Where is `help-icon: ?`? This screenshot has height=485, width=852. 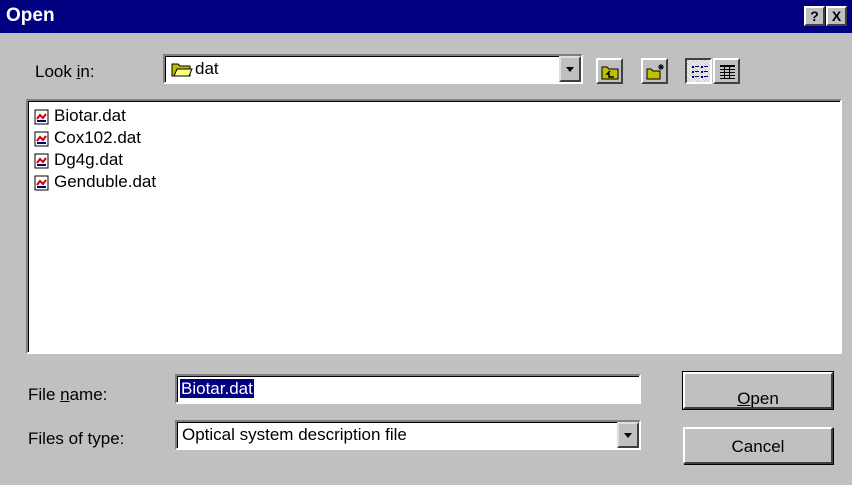 help-icon: ? is located at coordinates (814, 16).